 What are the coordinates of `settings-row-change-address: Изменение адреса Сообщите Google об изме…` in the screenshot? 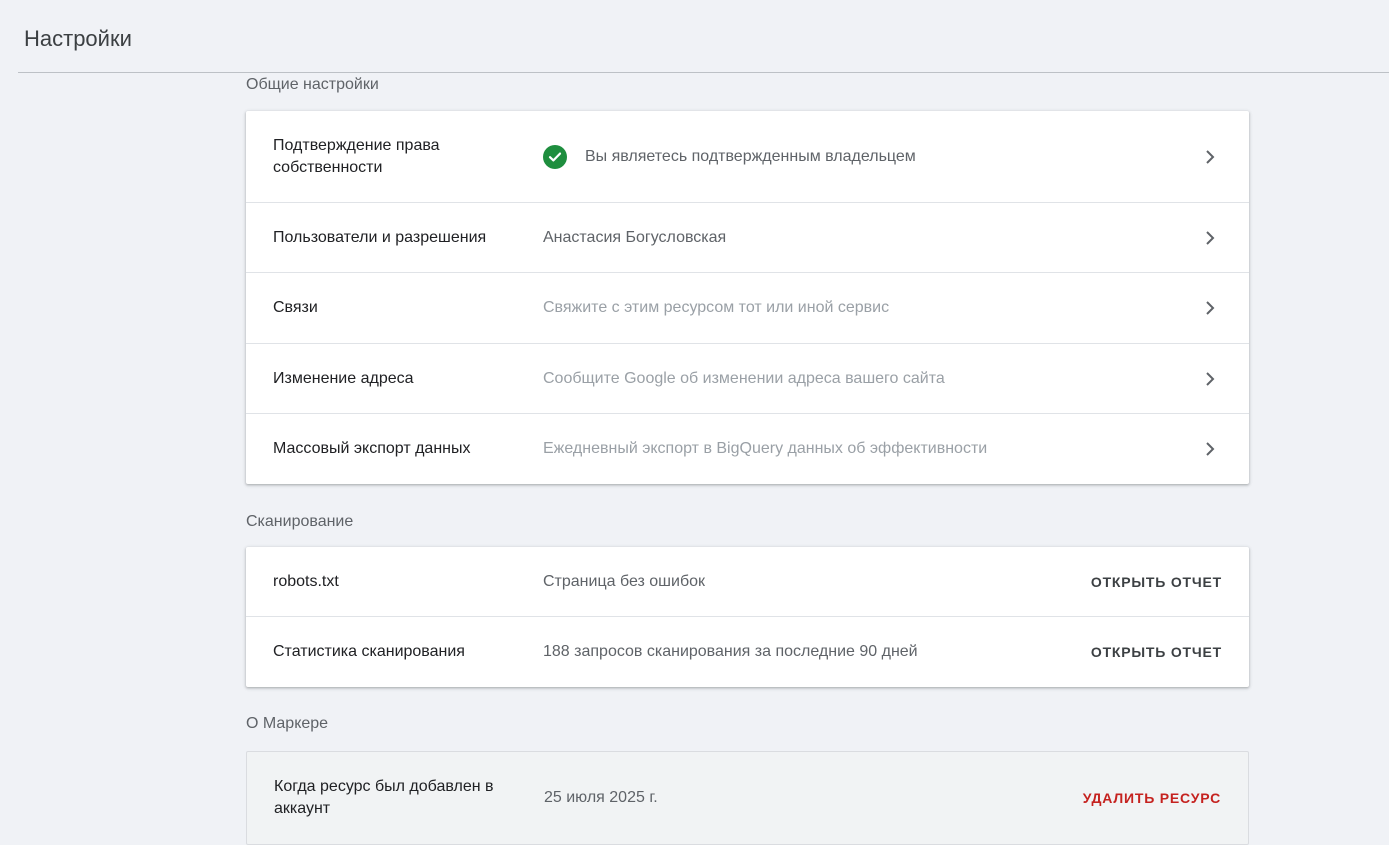 It's located at (747, 379).